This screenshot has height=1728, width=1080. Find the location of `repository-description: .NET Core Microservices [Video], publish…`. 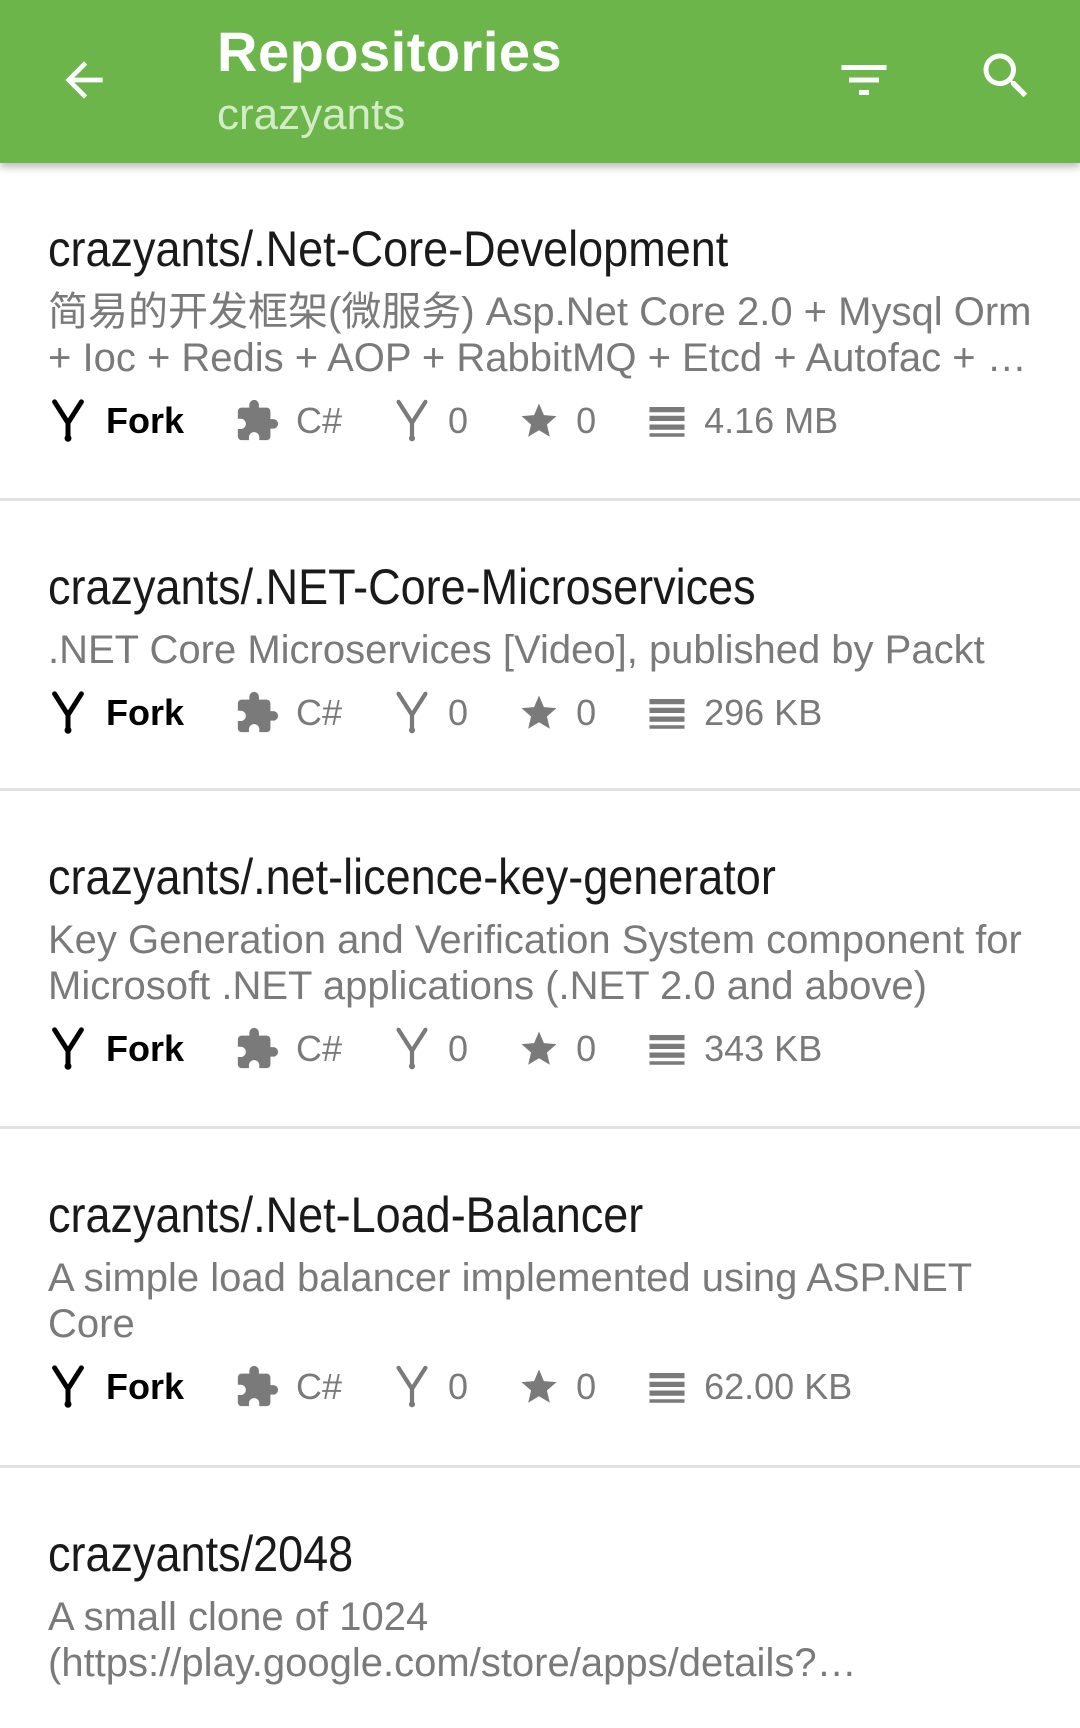

repository-description: .NET Core Microservices [Video], publish… is located at coordinates (516, 650).